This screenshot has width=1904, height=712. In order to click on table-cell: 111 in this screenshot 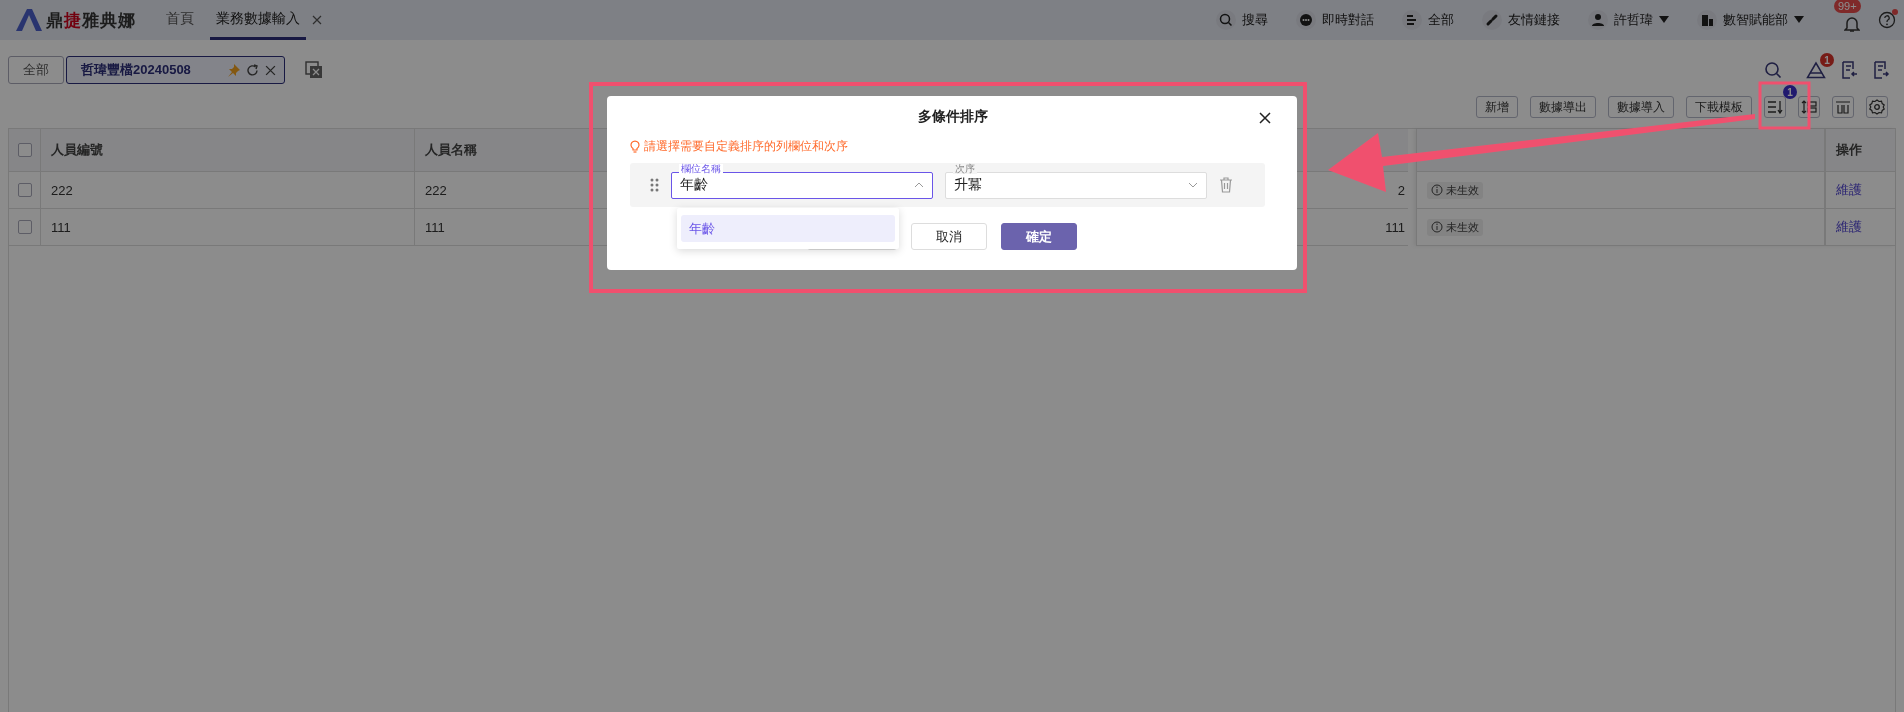, I will do `click(228, 227)`.